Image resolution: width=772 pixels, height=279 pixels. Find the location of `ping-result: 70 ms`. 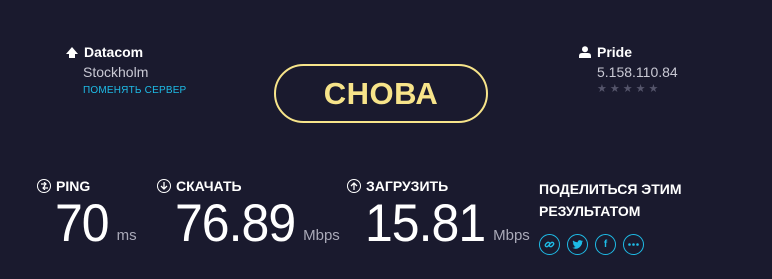

ping-result: 70 ms is located at coordinates (96, 223).